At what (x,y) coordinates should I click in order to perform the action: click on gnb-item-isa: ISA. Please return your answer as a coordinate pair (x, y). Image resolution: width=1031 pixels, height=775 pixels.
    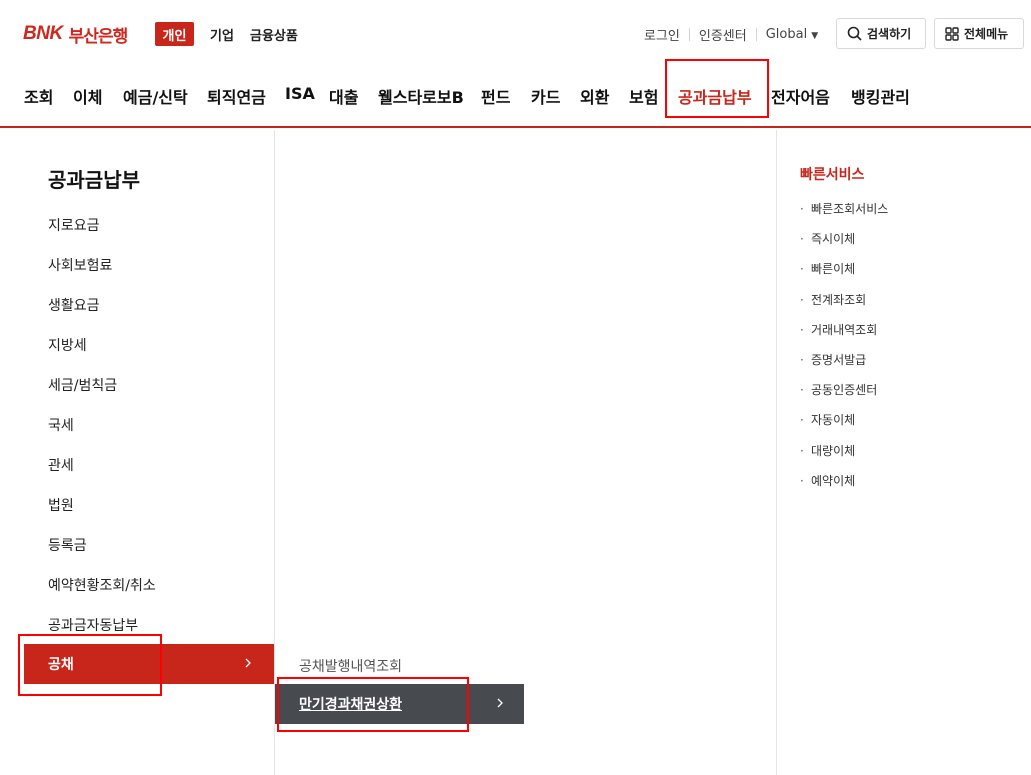
    Looking at the image, I should click on (300, 93).